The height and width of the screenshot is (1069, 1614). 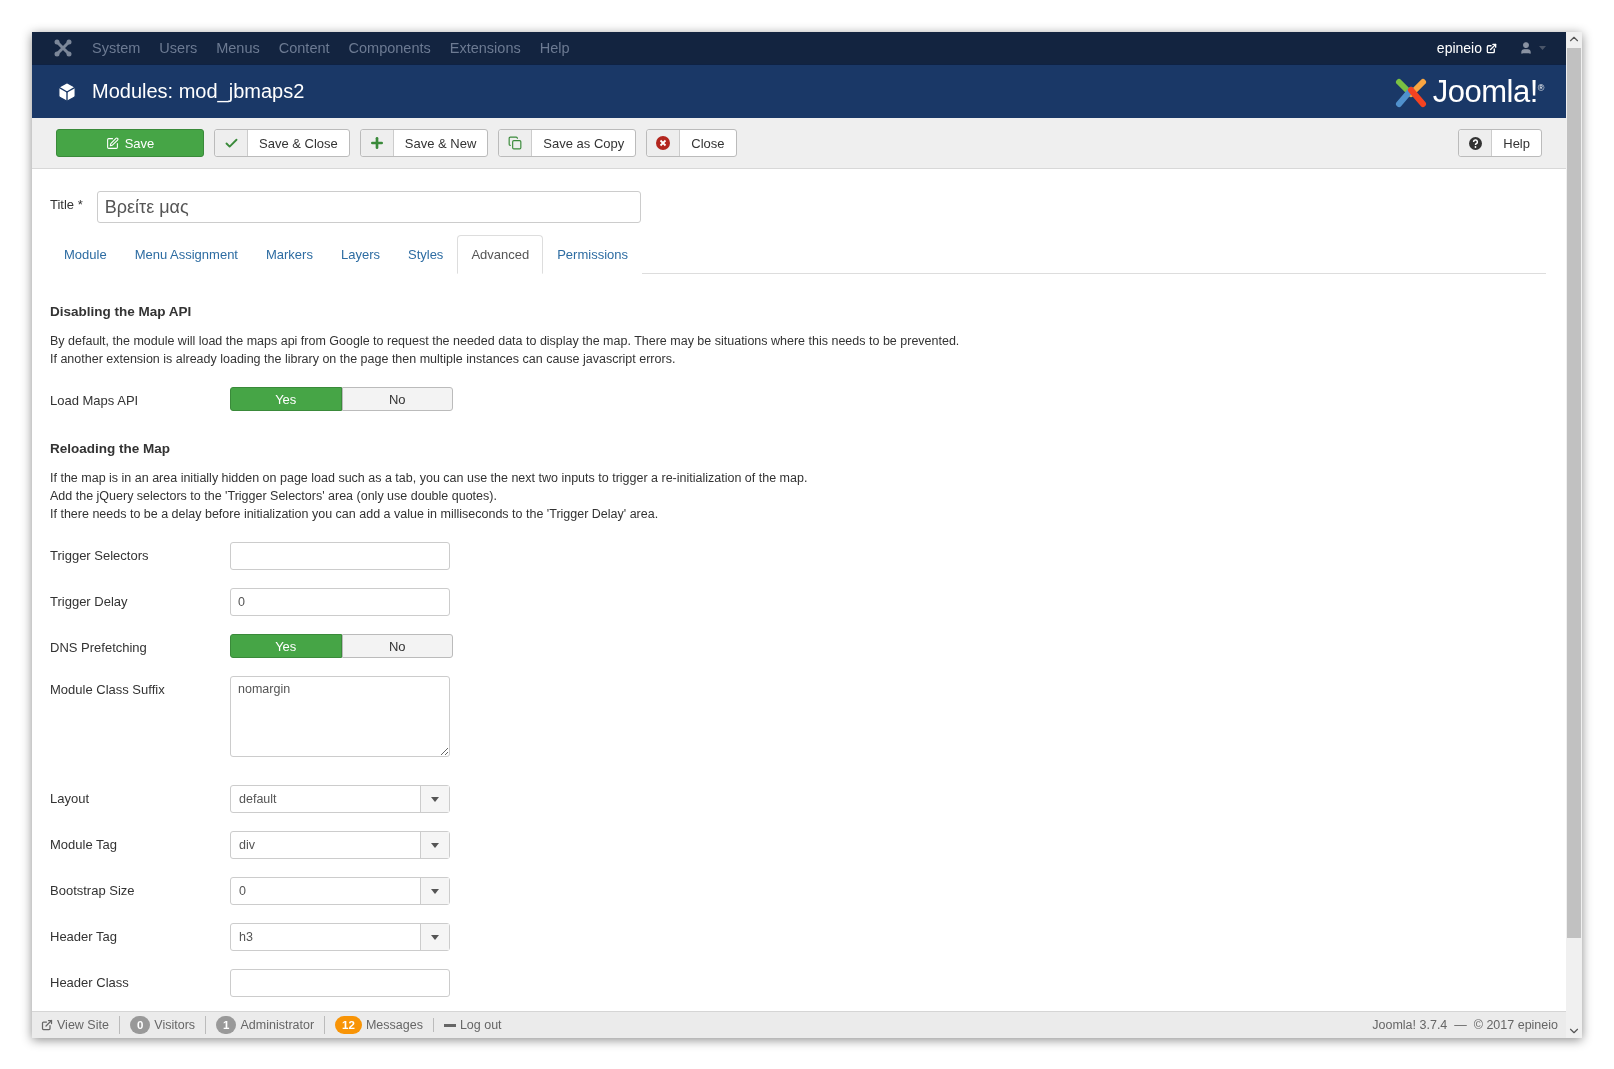 What do you see at coordinates (304, 48) in the screenshot?
I see `menu-item: Content` at bounding box center [304, 48].